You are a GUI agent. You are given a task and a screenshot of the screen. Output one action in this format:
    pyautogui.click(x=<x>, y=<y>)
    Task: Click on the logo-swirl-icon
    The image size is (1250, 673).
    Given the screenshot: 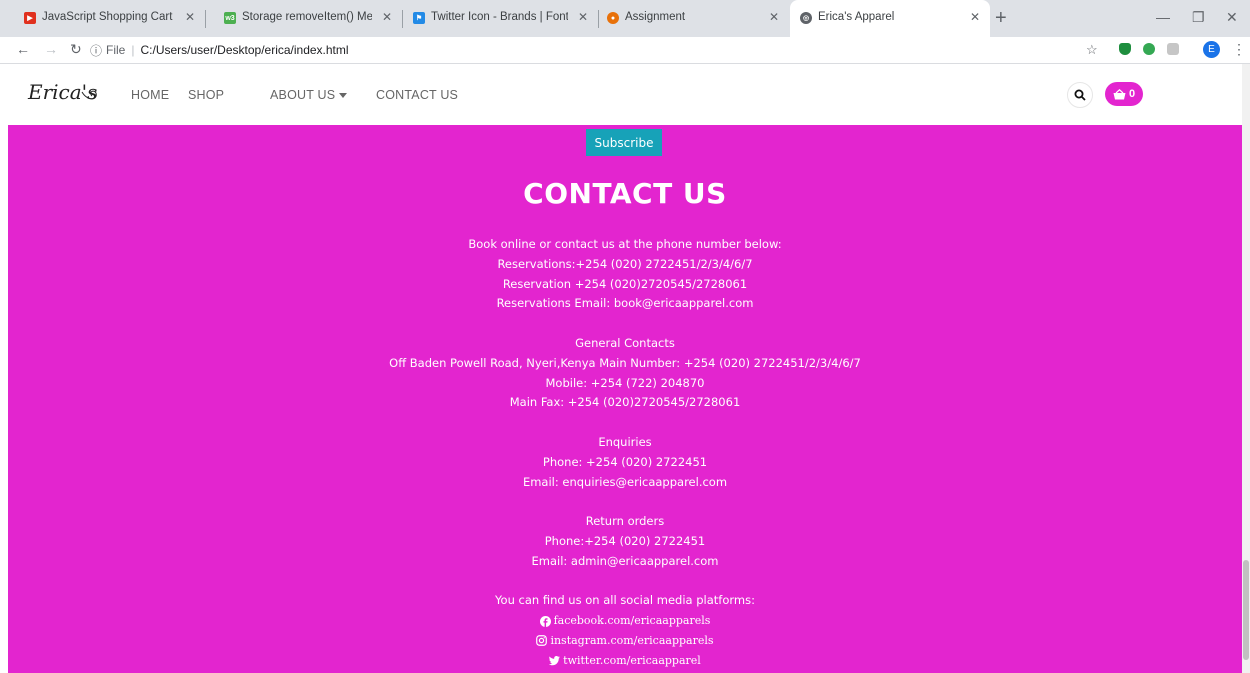 What is the action you would take?
    pyautogui.click(x=89, y=95)
    